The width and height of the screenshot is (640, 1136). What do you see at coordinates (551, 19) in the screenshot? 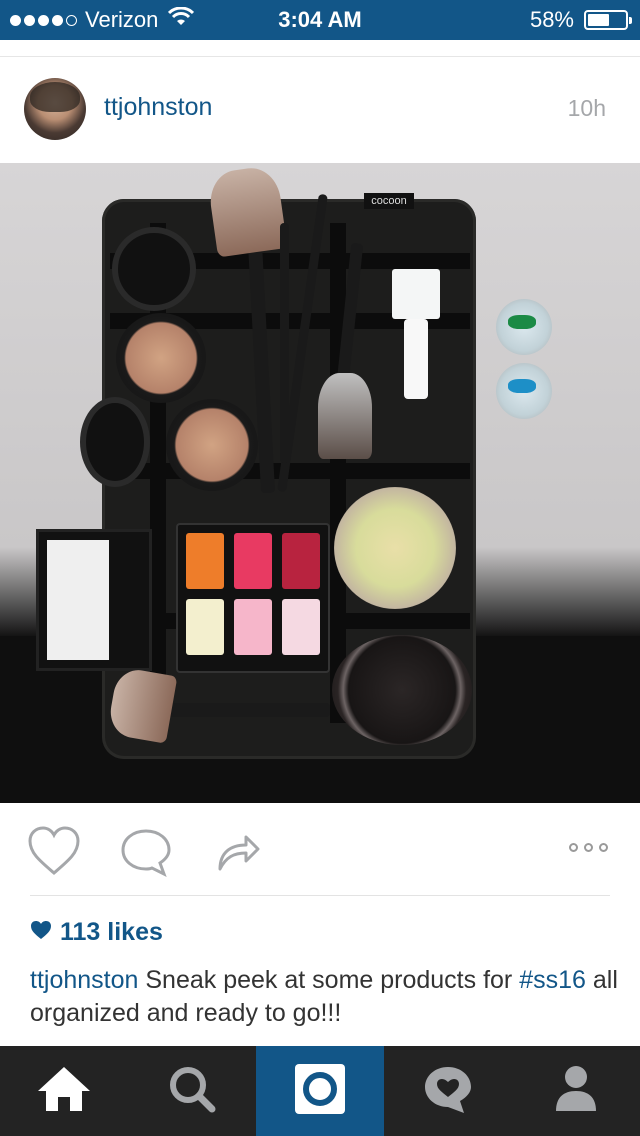
I see `battery-percent: 58%` at bounding box center [551, 19].